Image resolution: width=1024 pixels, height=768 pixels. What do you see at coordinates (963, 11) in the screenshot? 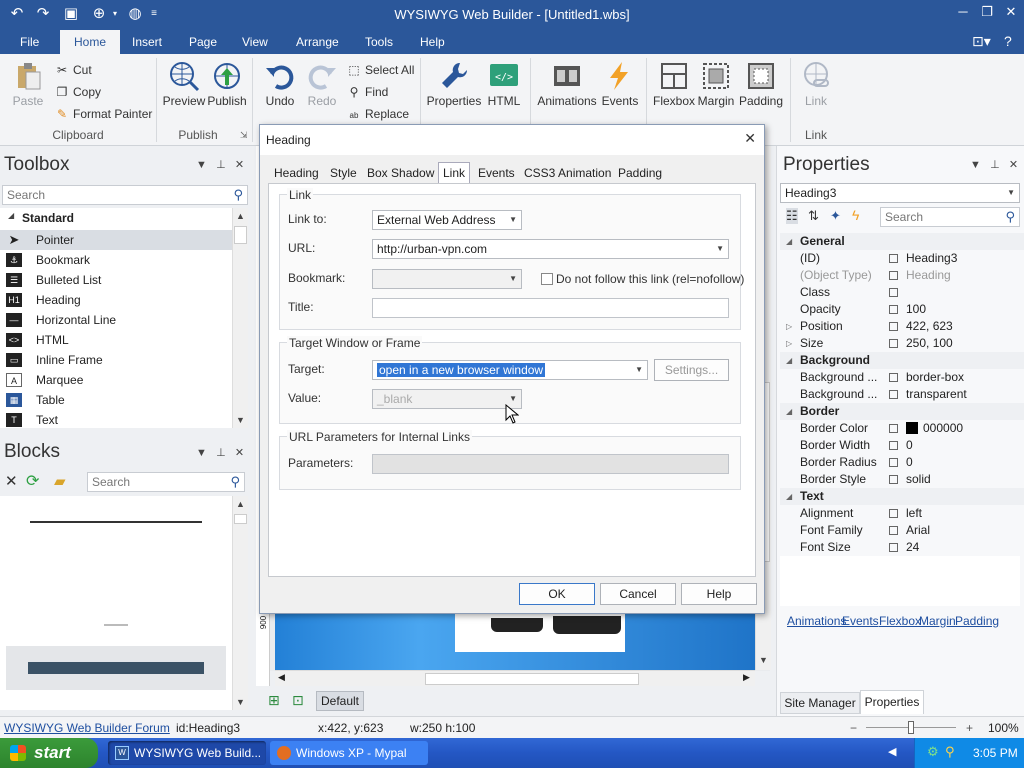
I see `minimize-icon: ─` at bounding box center [963, 11].